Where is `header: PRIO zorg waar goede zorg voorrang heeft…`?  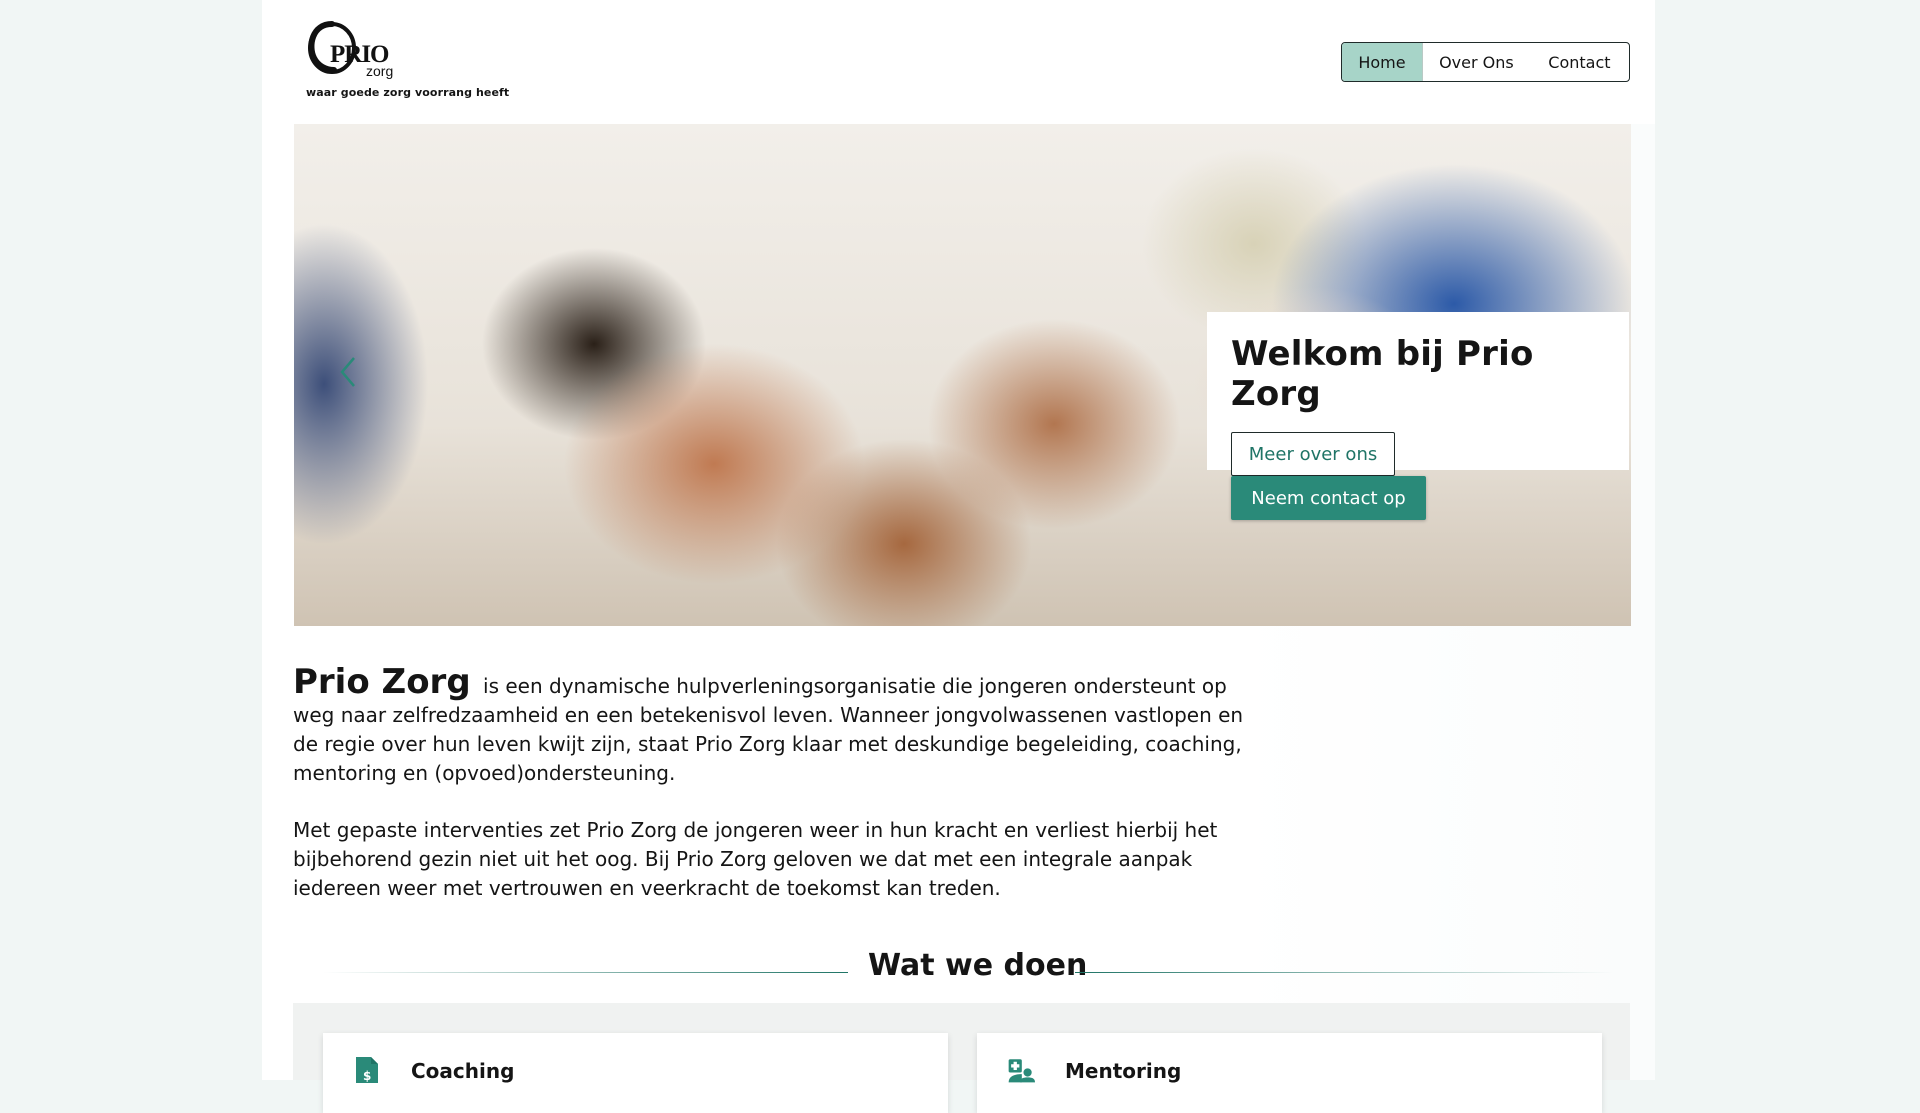 header: PRIO zorg waar goede zorg voorrang heeft… is located at coordinates (958, 62).